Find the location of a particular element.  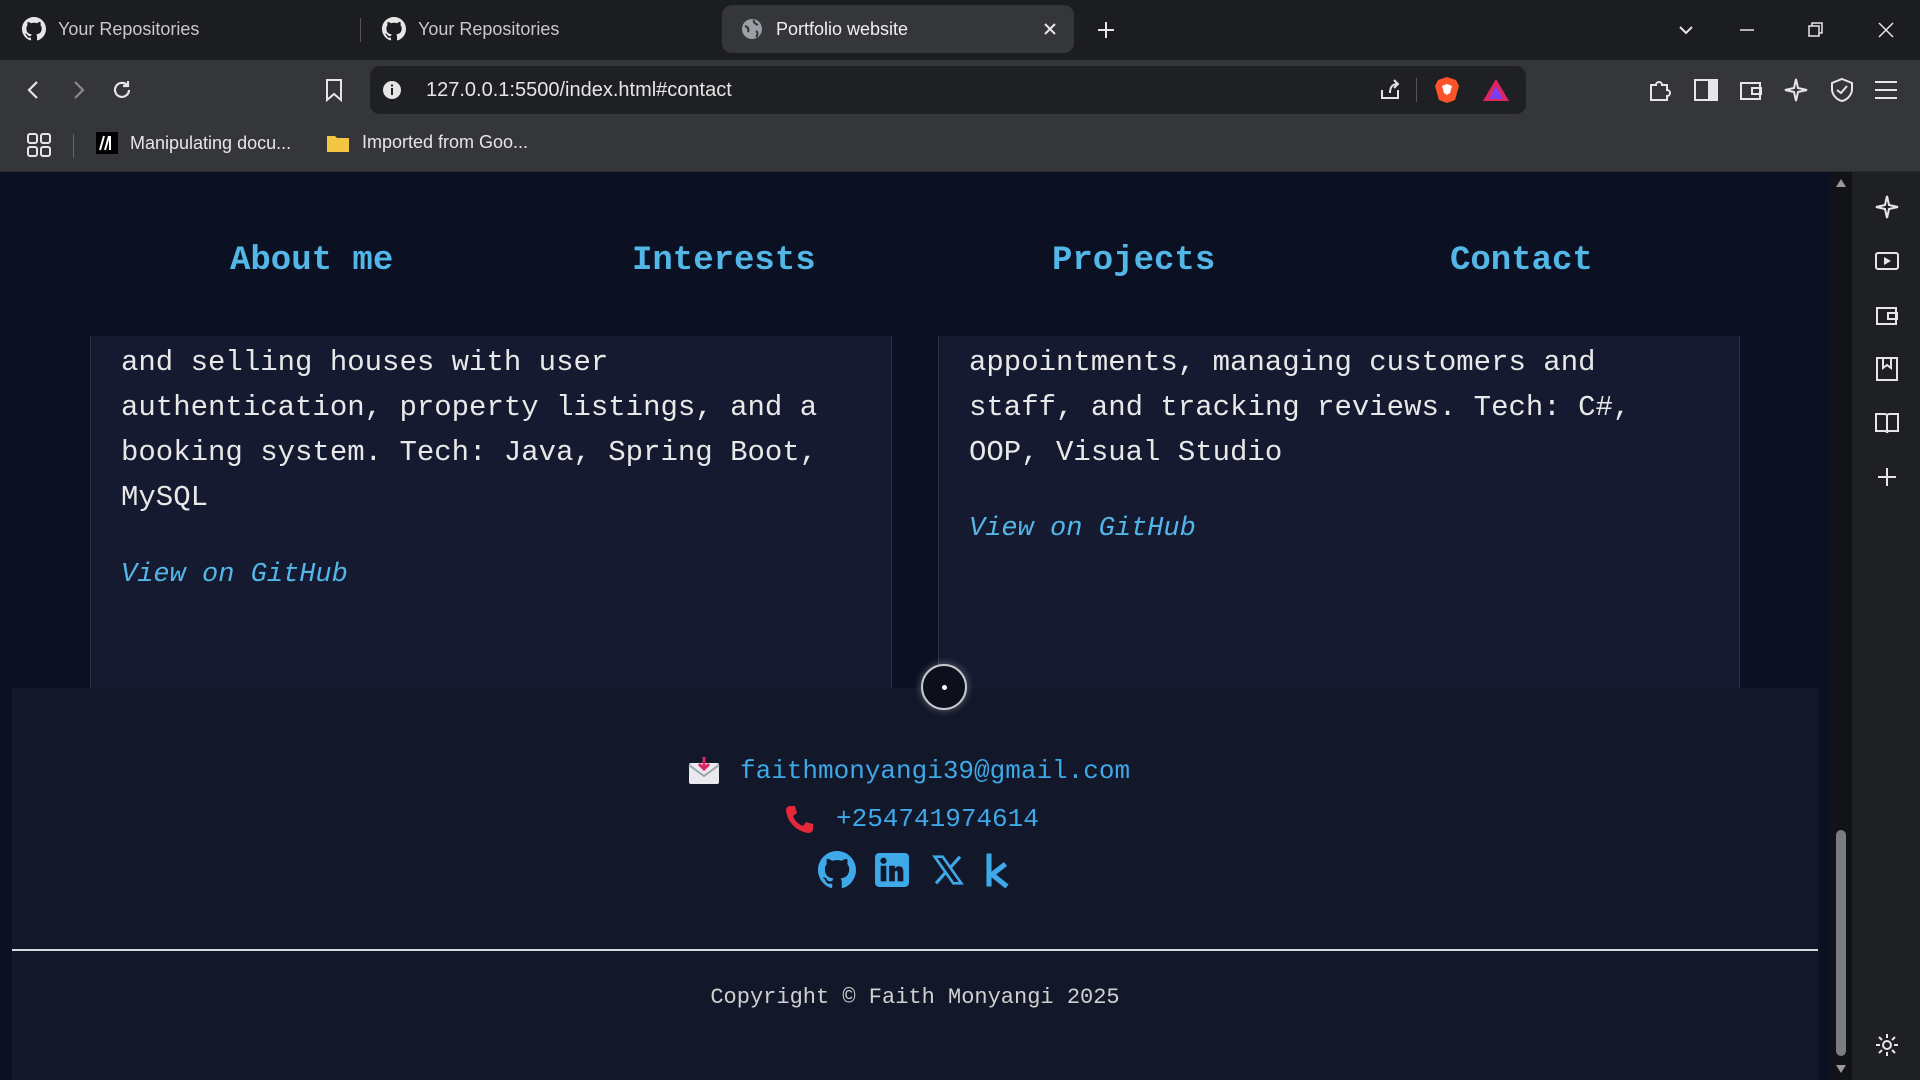

tab-repositories-1: Your Repositories is located at coordinates (187, 29).